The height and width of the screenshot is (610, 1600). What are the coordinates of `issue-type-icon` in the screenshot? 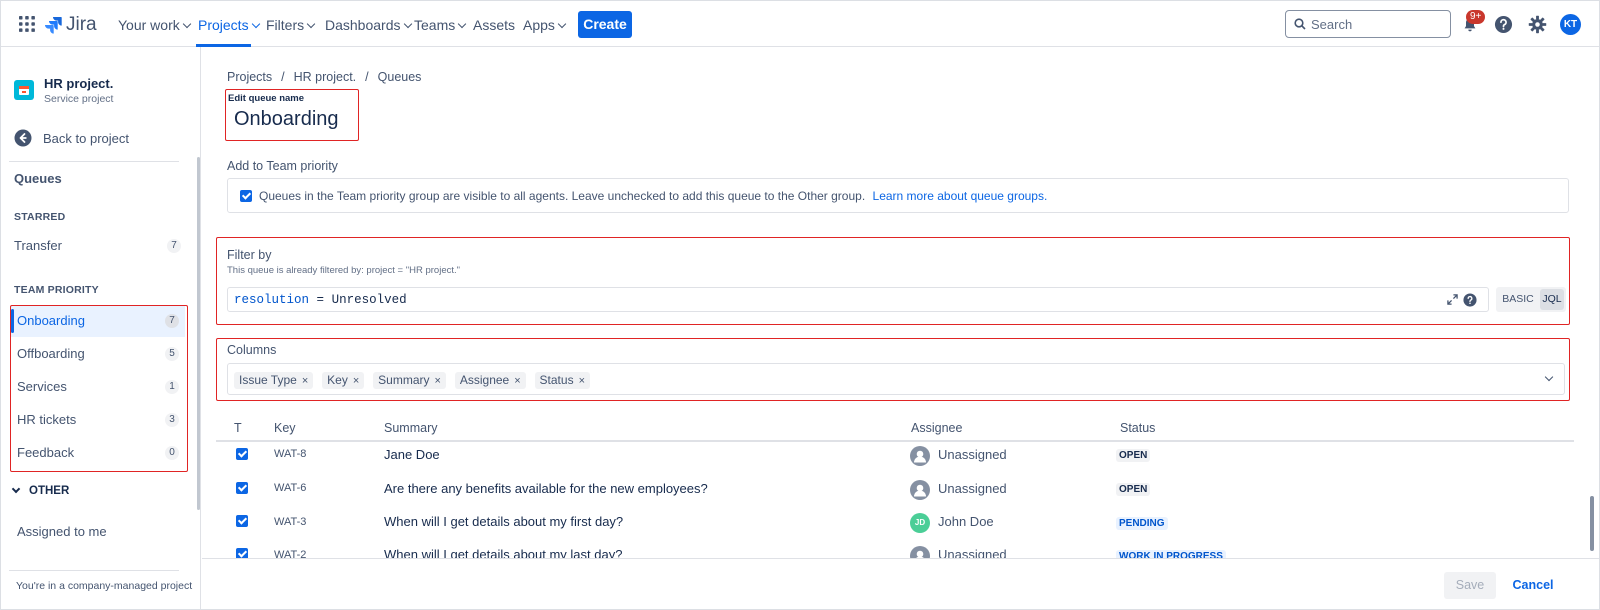 It's located at (242, 553).